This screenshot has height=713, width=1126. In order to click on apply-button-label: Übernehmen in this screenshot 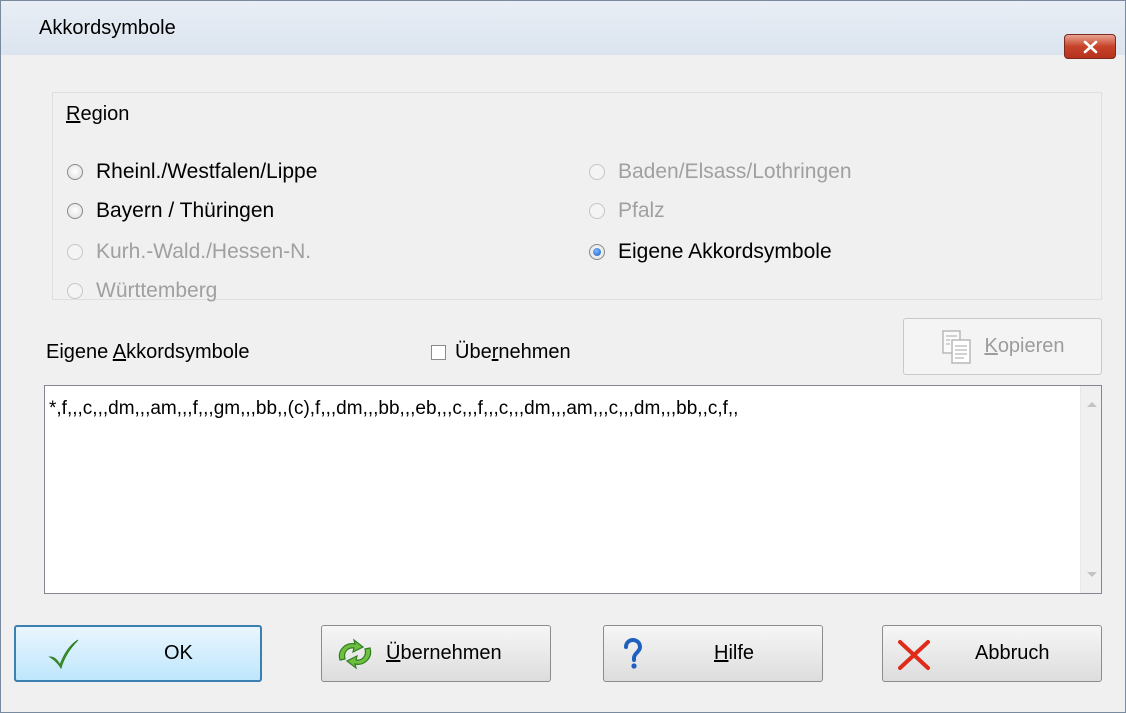, I will do `click(444, 653)`.